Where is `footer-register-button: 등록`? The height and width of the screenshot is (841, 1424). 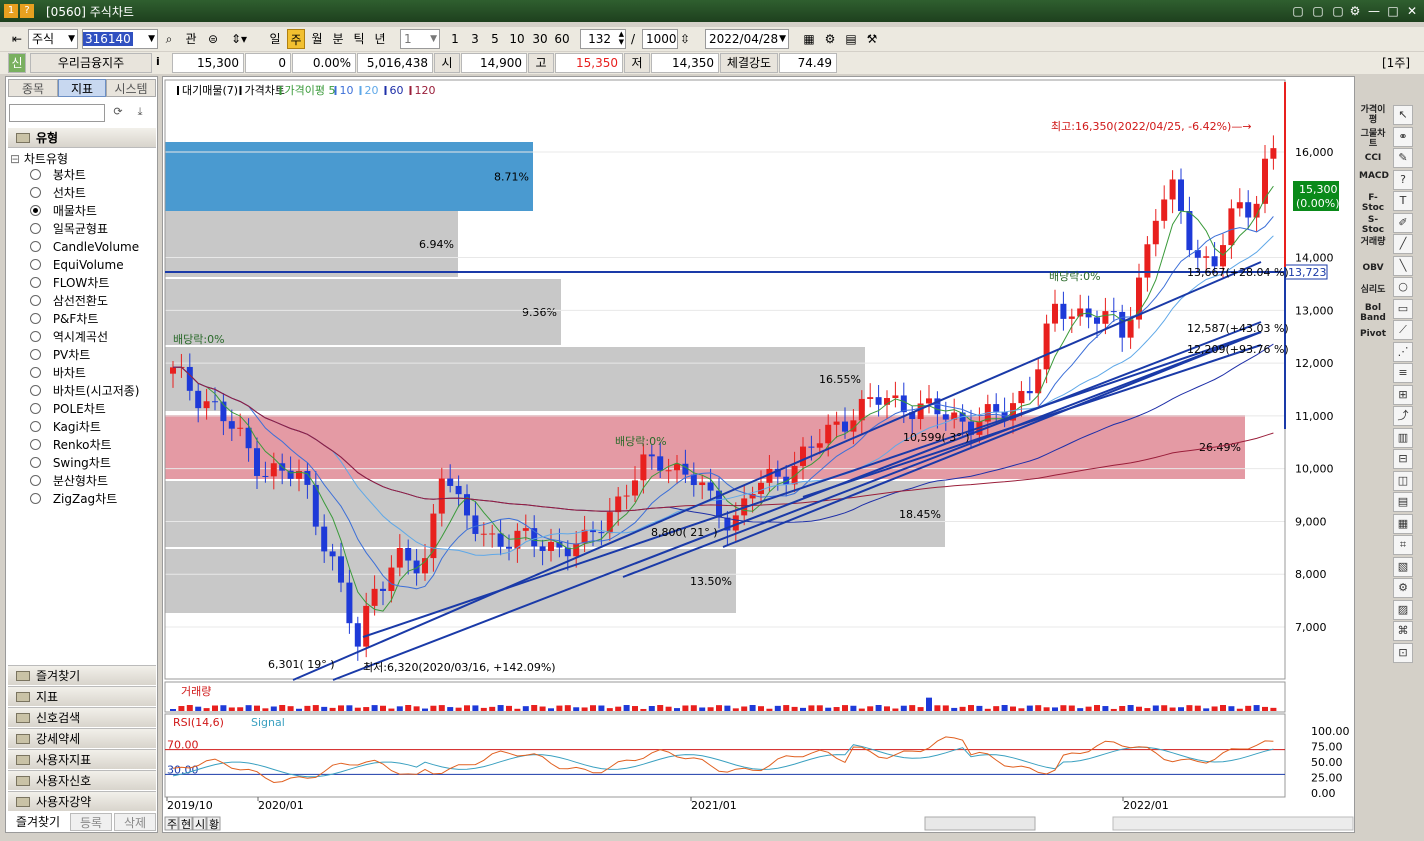 footer-register-button: 등록 is located at coordinates (91, 822).